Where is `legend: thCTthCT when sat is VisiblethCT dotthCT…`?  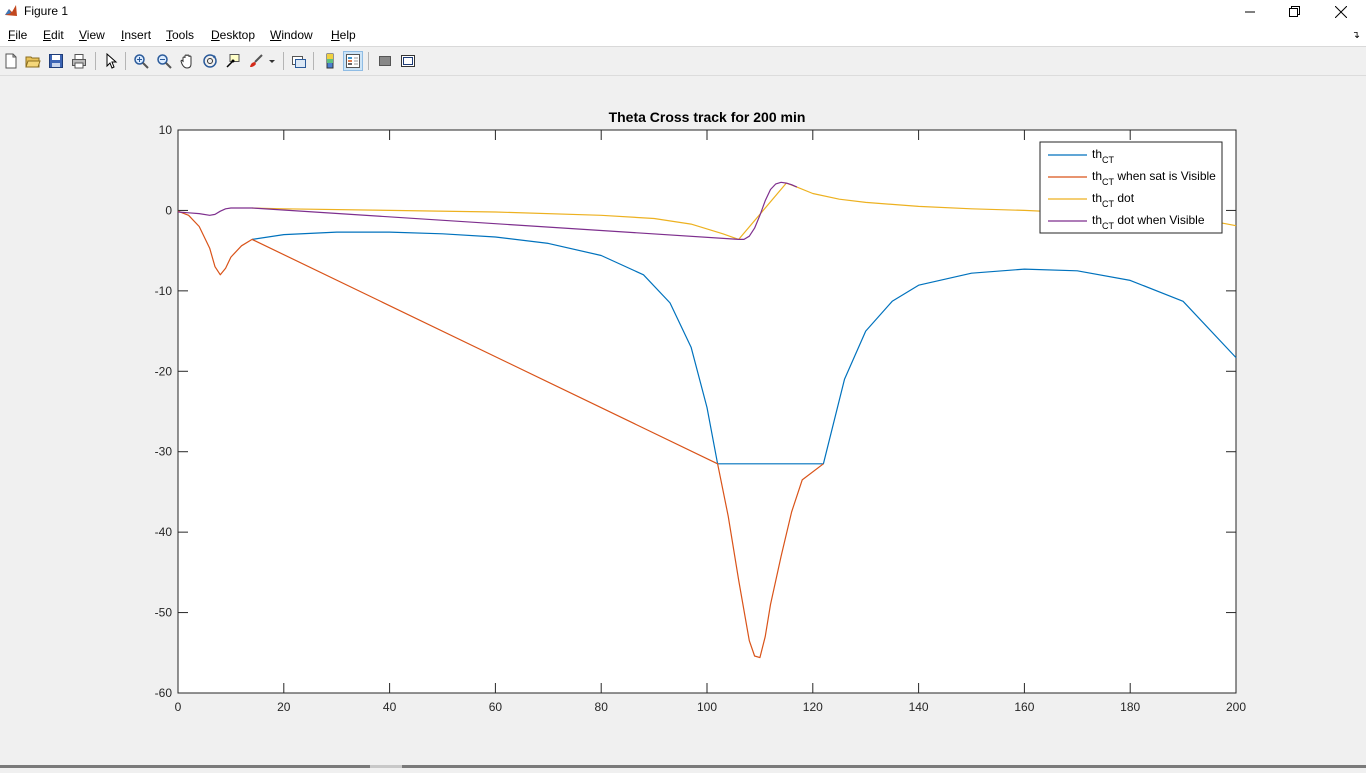
legend: thCTthCT when sat is VisiblethCT dotthCT… is located at coordinates (1131, 187).